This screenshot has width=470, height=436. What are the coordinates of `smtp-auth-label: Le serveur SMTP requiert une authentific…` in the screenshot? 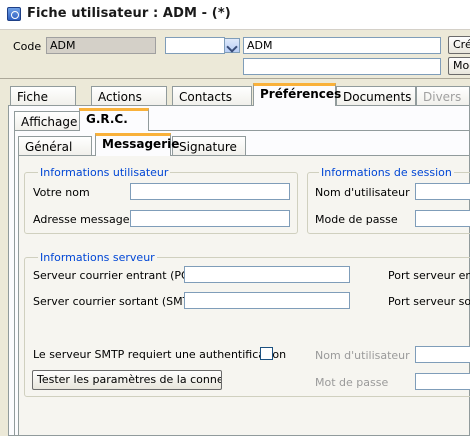 It's located at (160, 354).